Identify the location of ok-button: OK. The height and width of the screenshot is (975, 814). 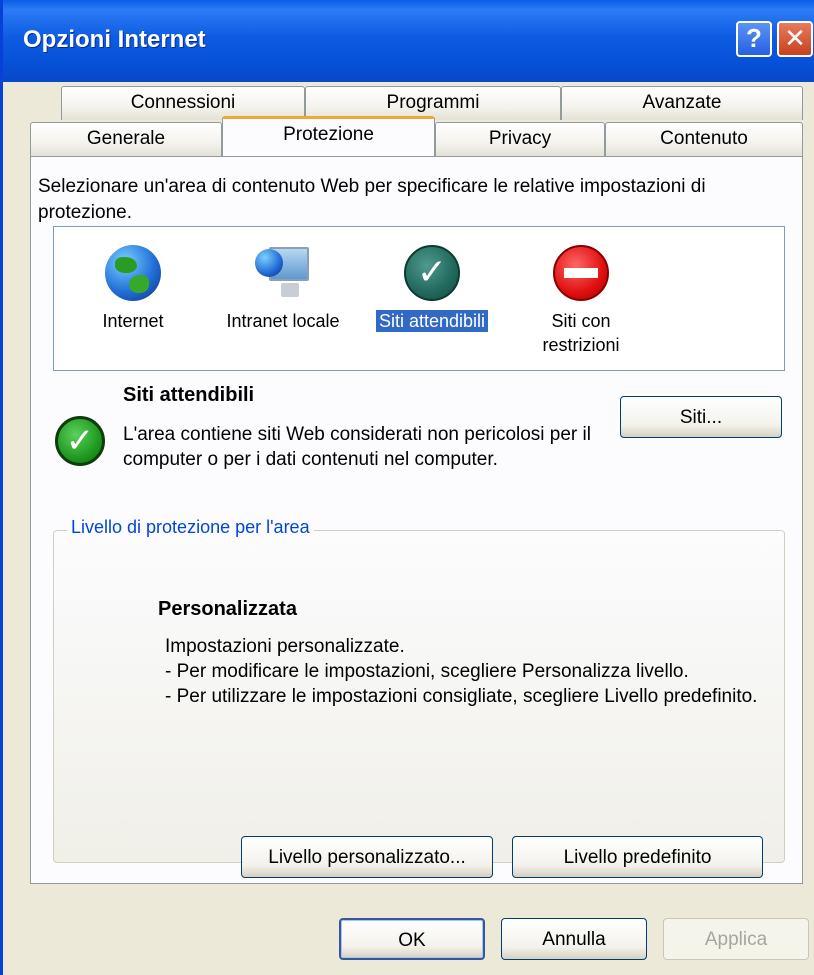
(412, 939).